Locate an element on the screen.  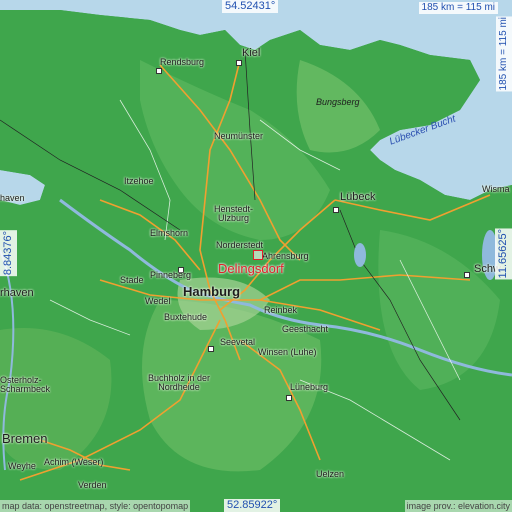
place-label: Geesthacht is located at coordinates (305, 329).